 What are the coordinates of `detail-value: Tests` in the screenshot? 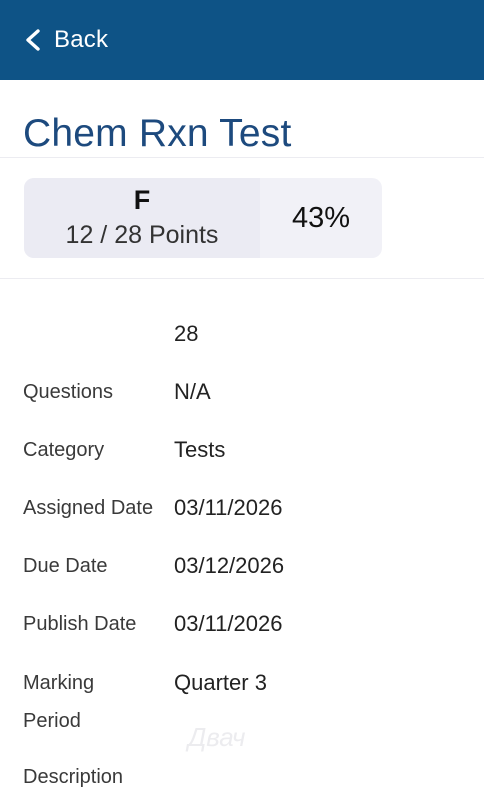 It's located at (200, 449).